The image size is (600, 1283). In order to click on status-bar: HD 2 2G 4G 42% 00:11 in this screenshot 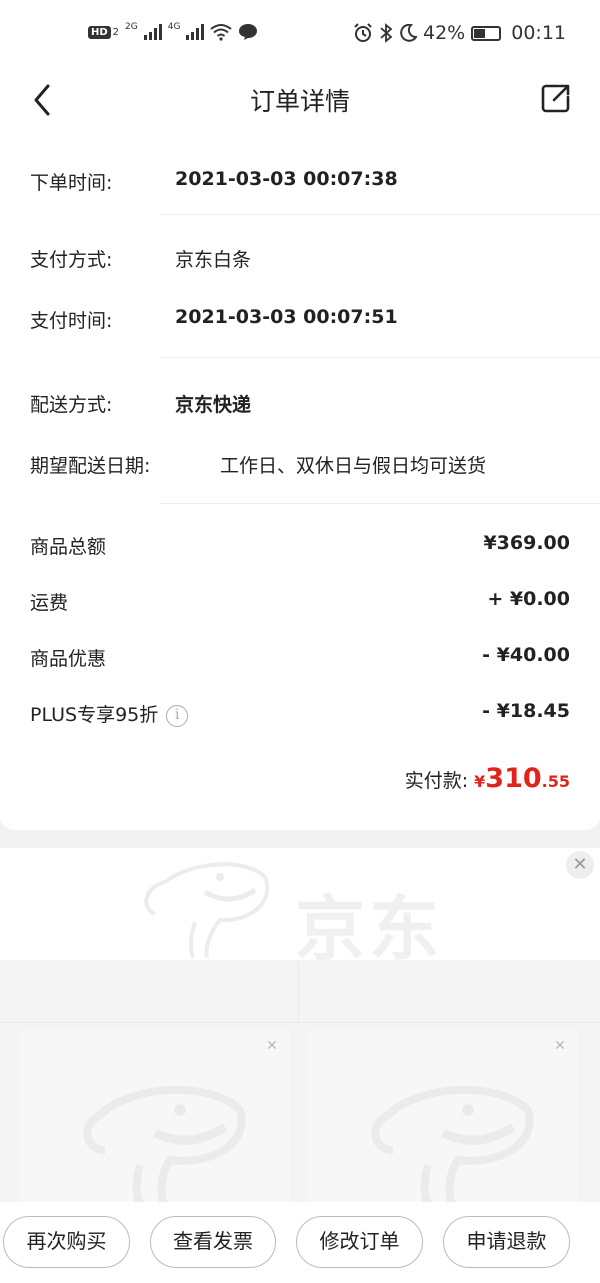, I will do `click(300, 35)`.